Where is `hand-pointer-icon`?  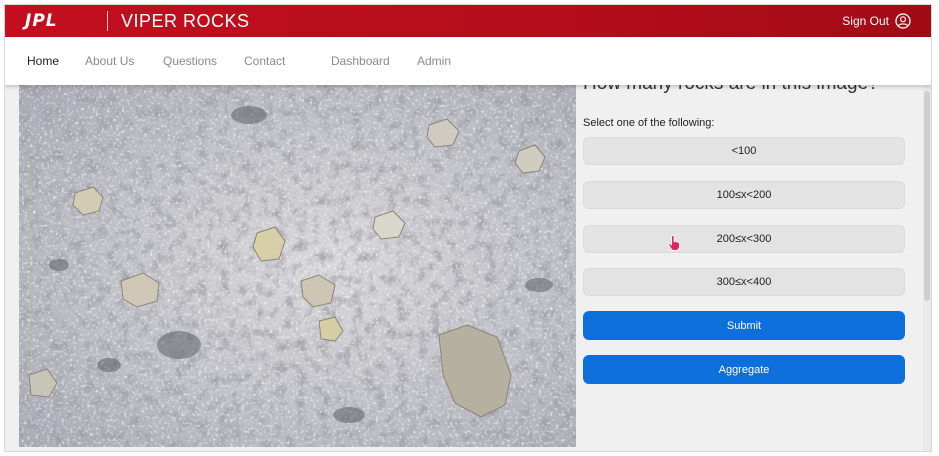
hand-pointer-icon is located at coordinates (674, 245).